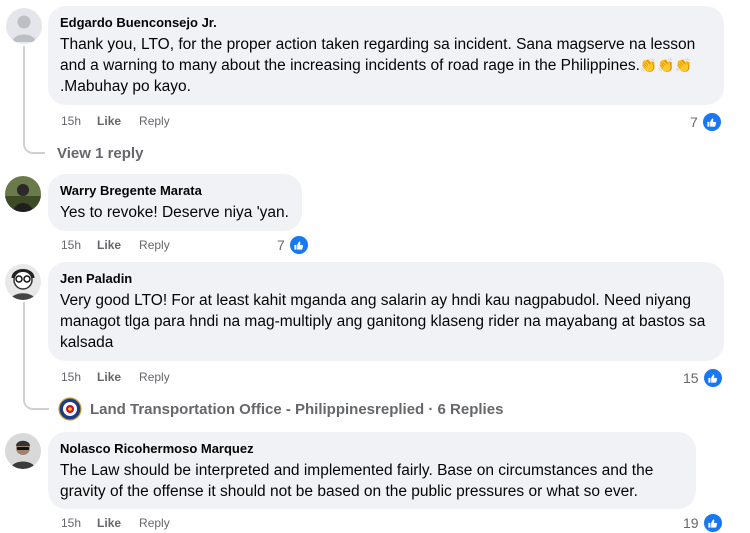 The image size is (750, 533). What do you see at coordinates (691, 378) in the screenshot?
I see `reaction-count: 15` at bounding box center [691, 378].